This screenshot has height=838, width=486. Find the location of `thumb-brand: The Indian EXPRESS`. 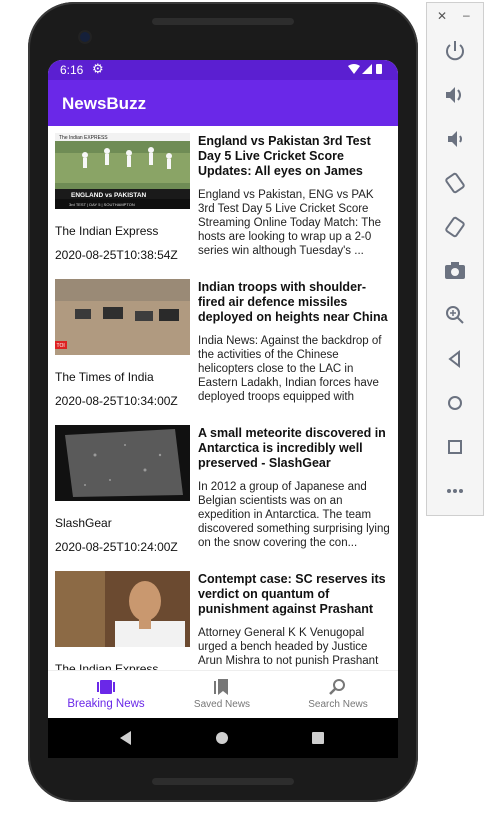

thumb-brand: The Indian EXPRESS is located at coordinates (83, 138).